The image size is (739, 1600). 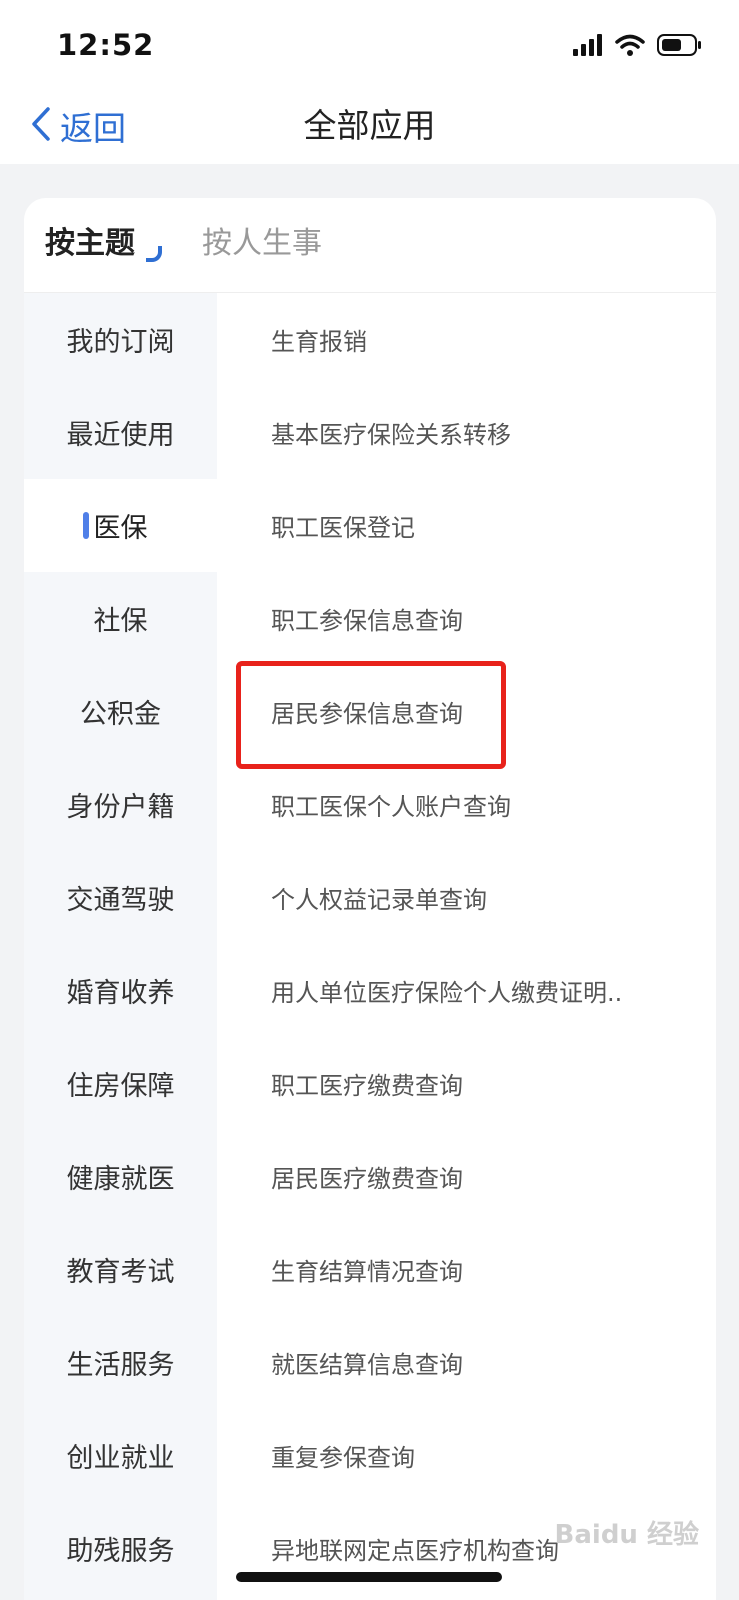 I want to click on sidebar-item-employment: 创业就业, so click(x=120, y=1455).